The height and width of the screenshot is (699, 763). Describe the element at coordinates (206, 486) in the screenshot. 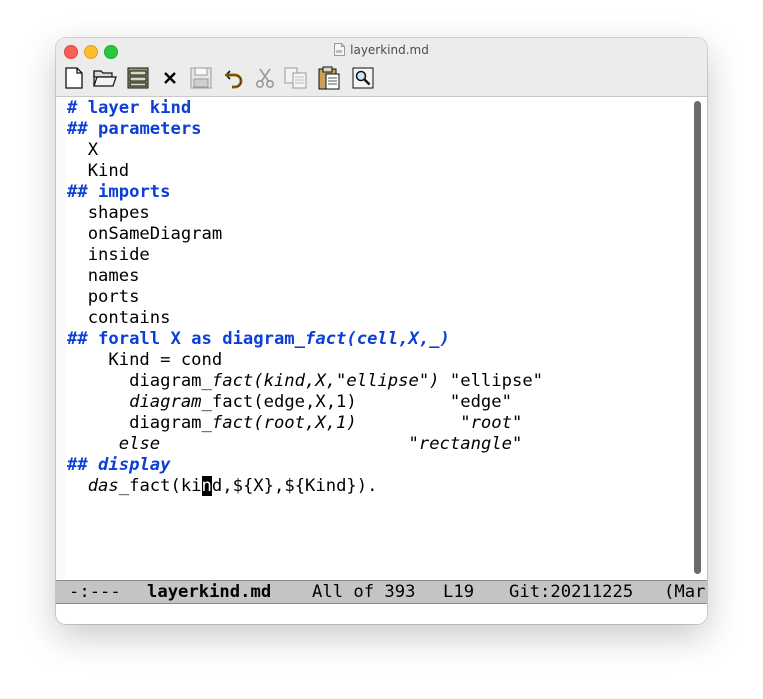

I see `text-cursor: n` at that location.